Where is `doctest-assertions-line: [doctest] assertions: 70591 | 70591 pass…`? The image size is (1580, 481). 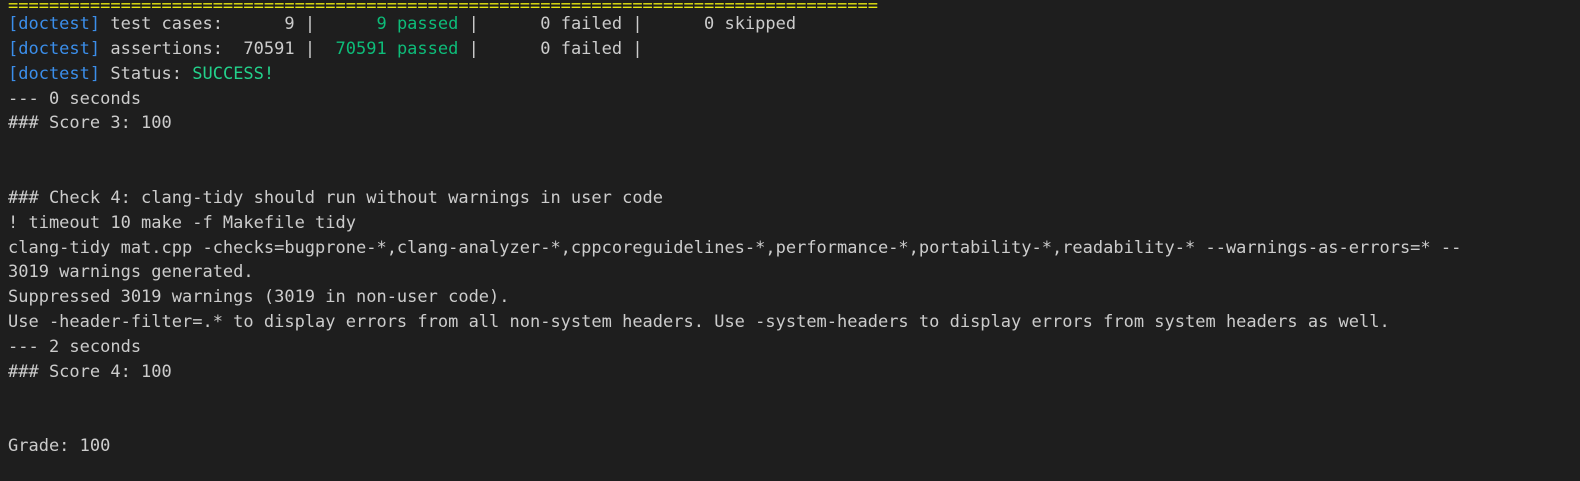
doctest-assertions-line: [doctest] assertions: 70591 | 70591 pass… is located at coordinates (794, 49).